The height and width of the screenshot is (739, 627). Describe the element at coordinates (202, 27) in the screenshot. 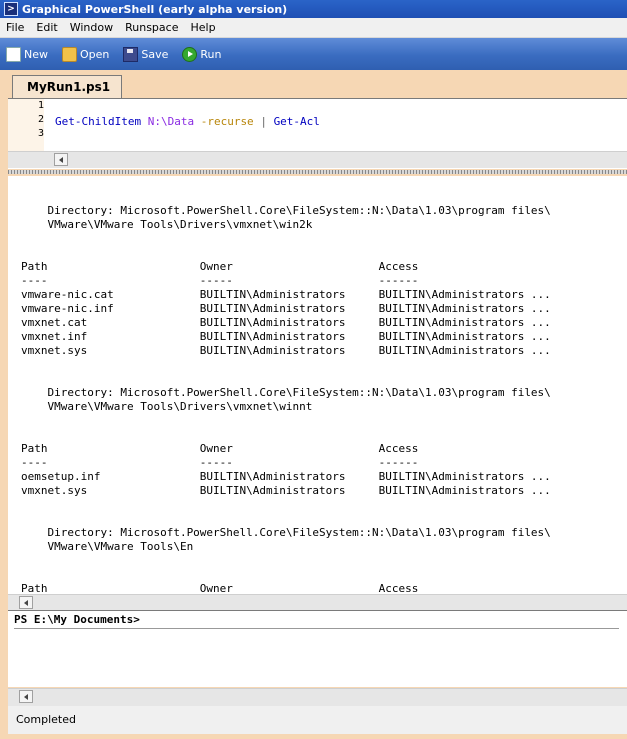

I see `menu-help: Help` at that location.